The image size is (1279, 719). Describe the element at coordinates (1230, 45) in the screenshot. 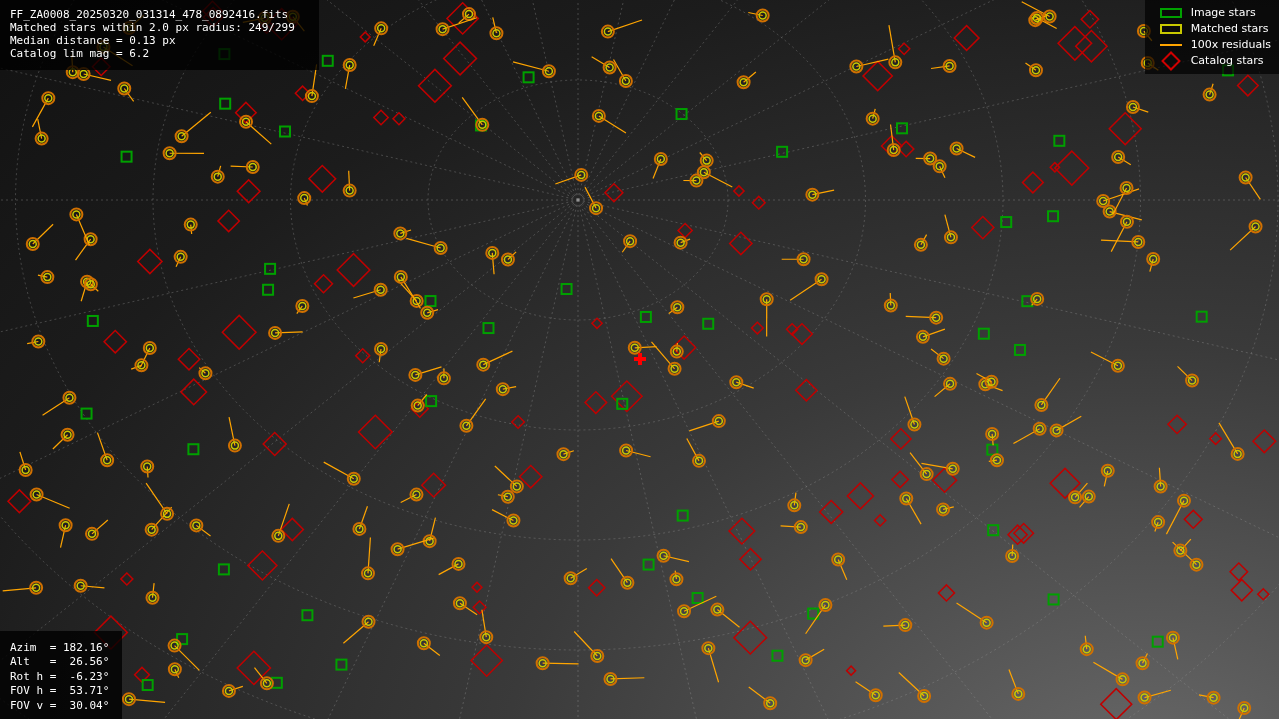

I see `legend-label: 100x residuals` at that location.